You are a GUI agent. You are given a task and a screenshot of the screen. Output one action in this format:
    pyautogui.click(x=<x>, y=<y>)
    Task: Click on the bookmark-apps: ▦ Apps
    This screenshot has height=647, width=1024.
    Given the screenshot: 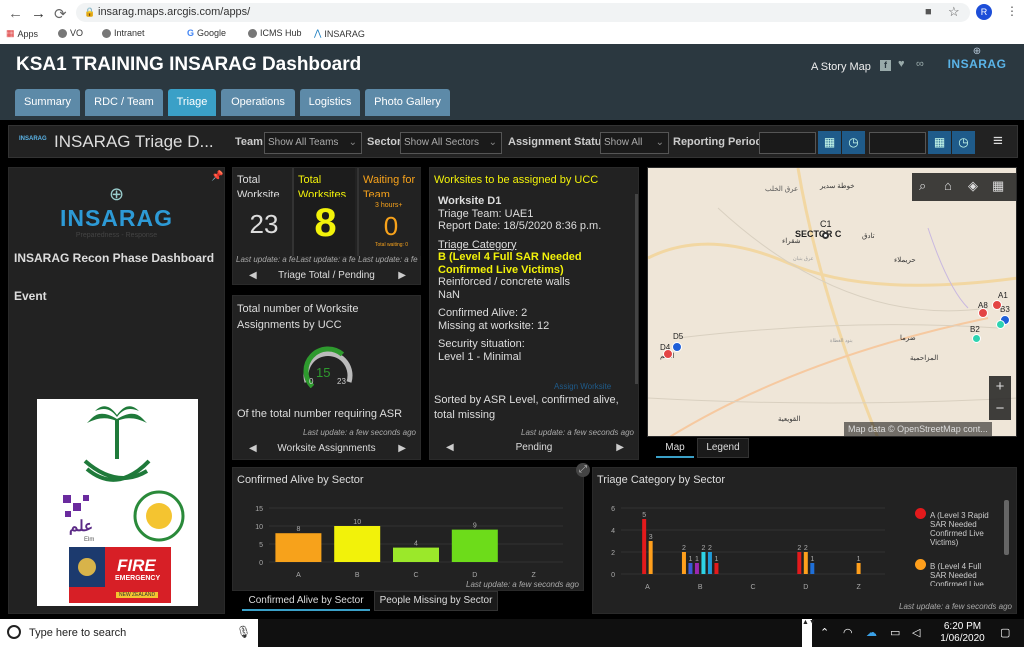 What is the action you would take?
    pyautogui.click(x=22, y=33)
    